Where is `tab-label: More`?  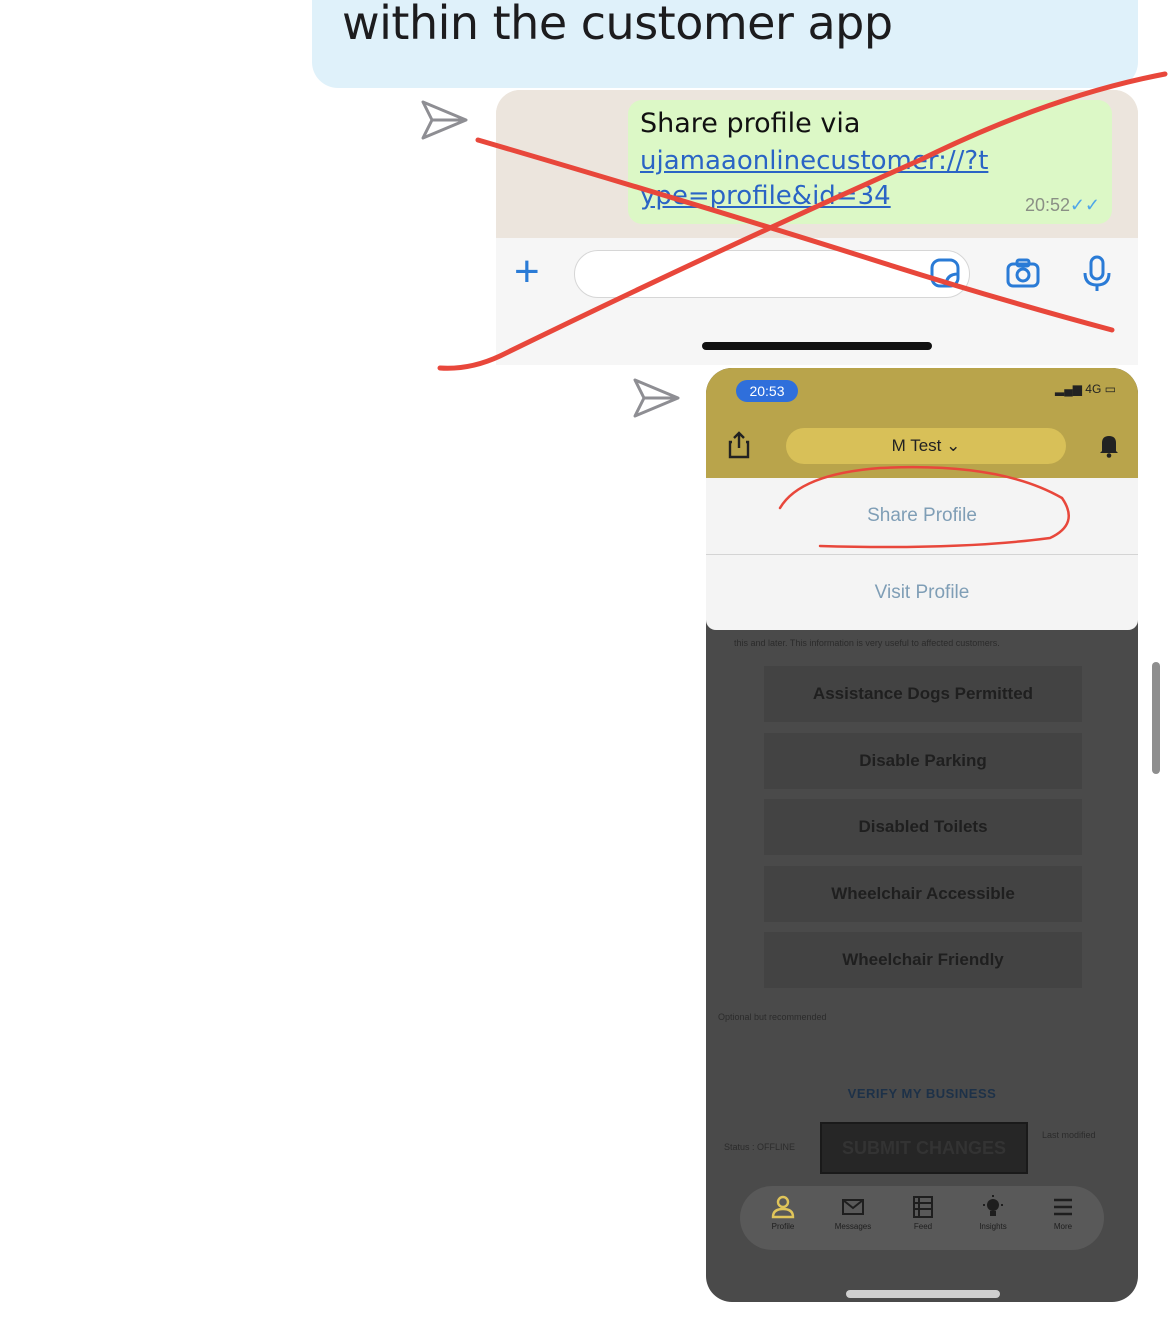
tab-label: More is located at coordinates (1063, 1226).